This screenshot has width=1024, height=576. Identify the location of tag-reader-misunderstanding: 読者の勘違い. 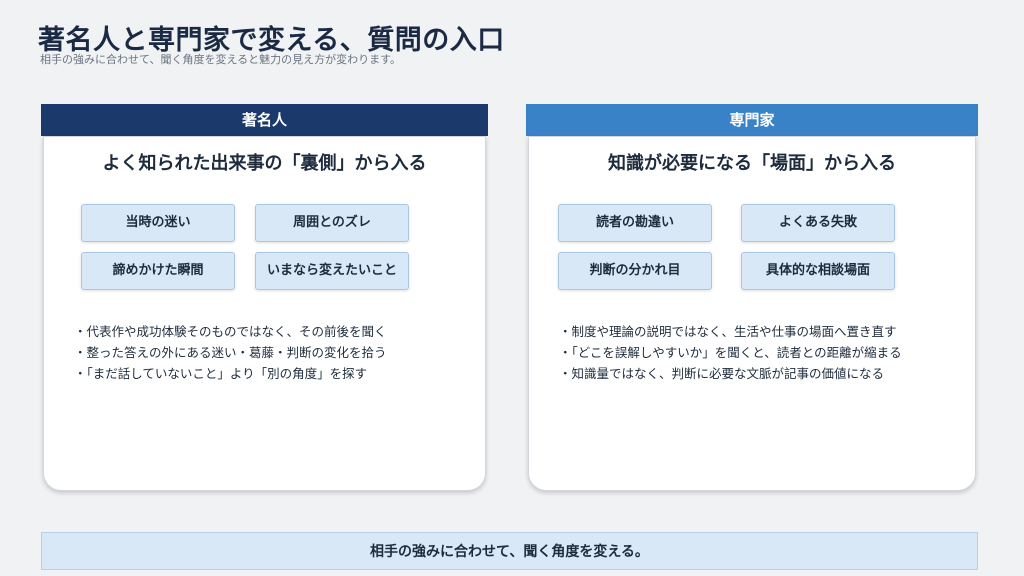
(635, 223).